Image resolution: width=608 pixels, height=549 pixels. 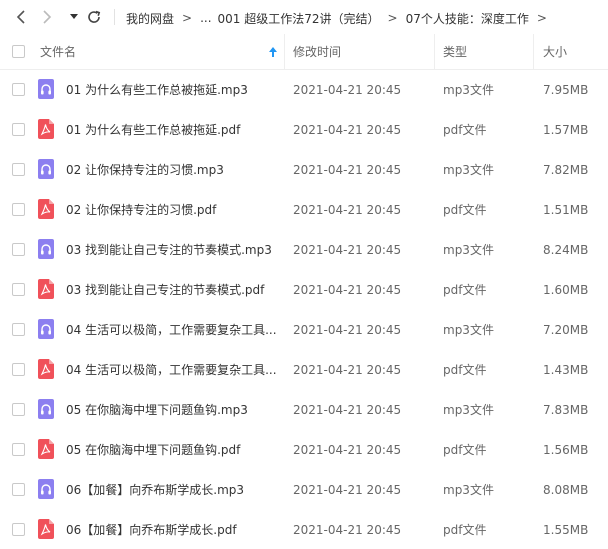 I want to click on breadcrumb-item-root: 我的网盘, so click(x=150, y=18).